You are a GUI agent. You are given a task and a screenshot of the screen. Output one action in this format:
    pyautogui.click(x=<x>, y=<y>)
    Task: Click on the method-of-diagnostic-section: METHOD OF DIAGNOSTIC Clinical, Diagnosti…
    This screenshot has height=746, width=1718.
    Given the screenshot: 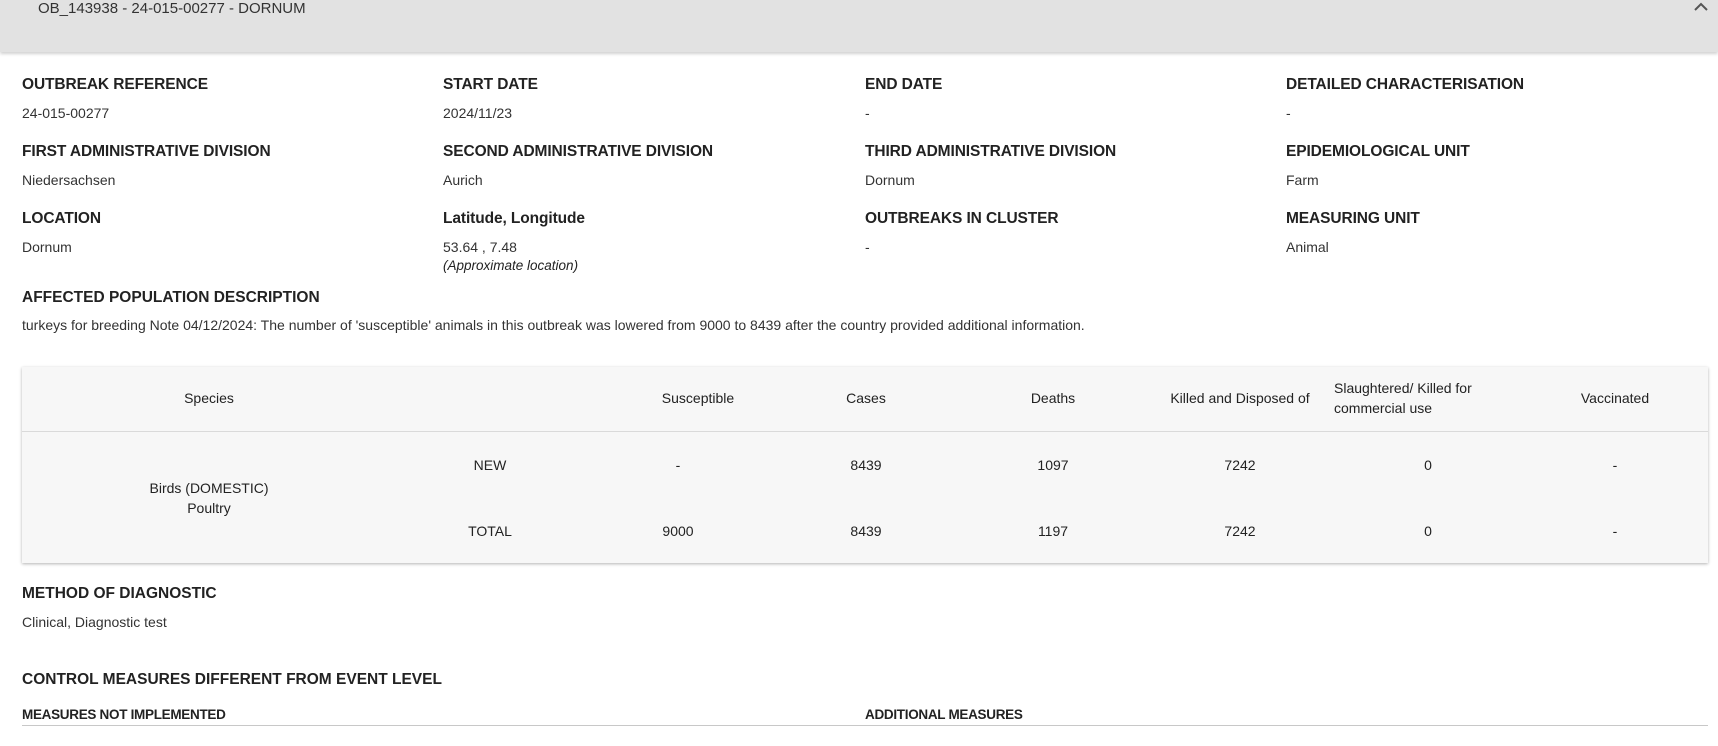 What is the action you would take?
    pyautogui.click(x=119, y=607)
    